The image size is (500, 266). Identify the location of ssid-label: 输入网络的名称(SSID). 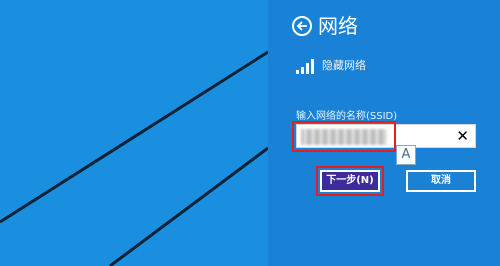
(347, 116).